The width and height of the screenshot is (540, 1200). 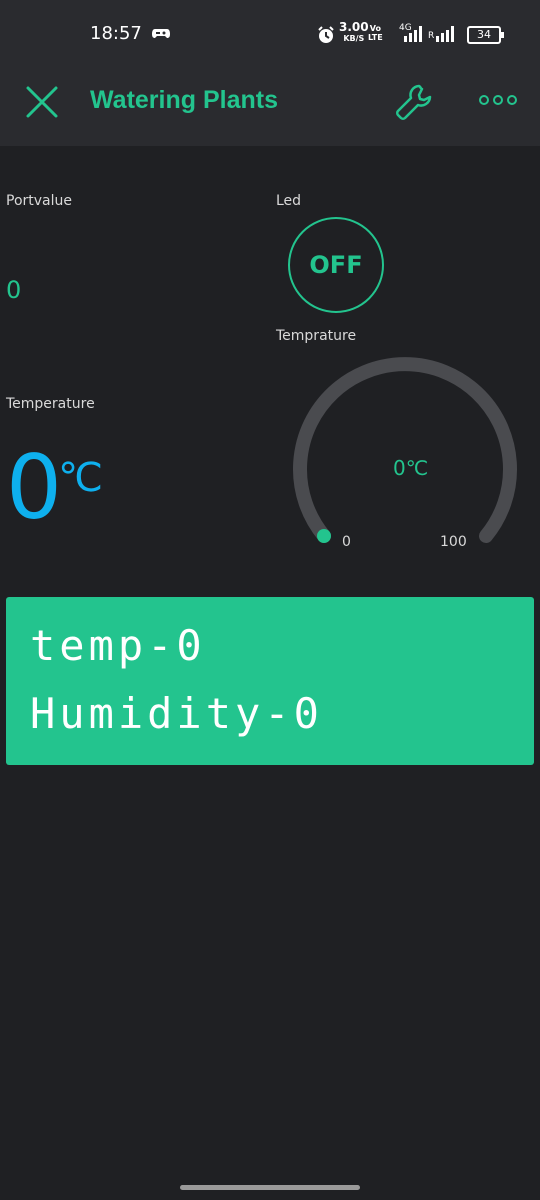 I want to click on led-label: Led, so click(x=289, y=201).